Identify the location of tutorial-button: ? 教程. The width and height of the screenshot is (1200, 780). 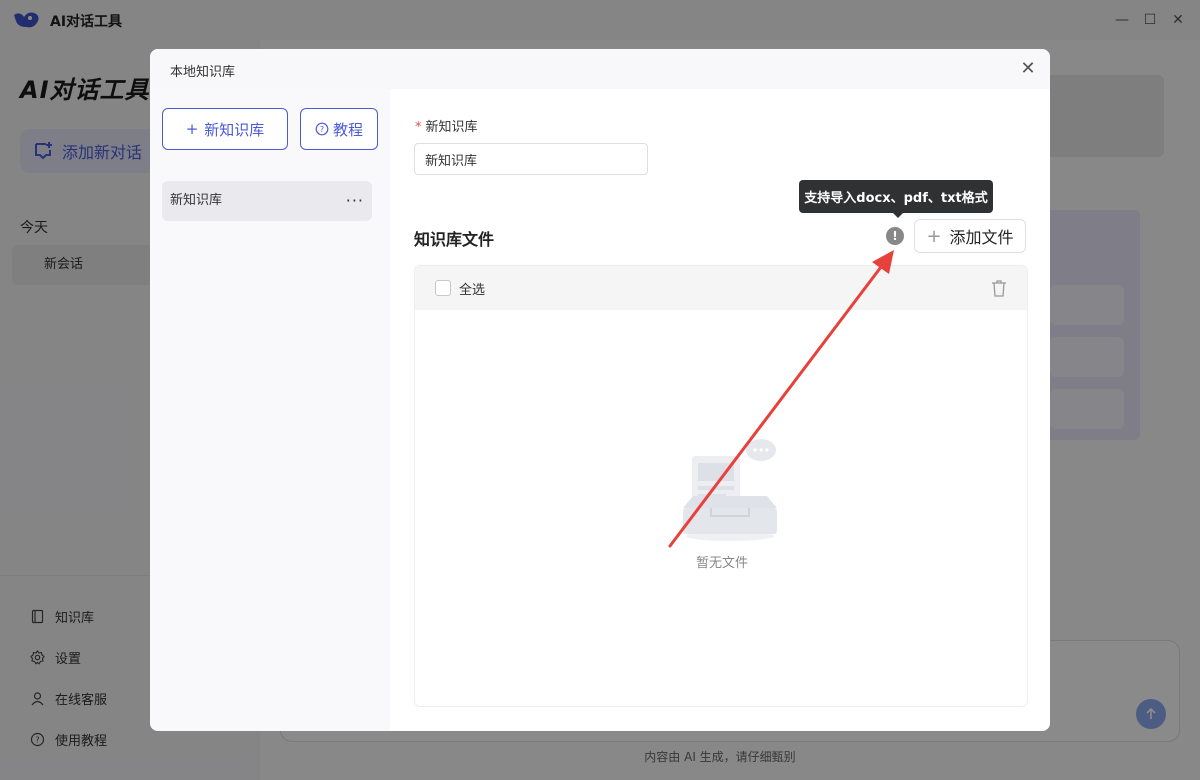
(339, 129).